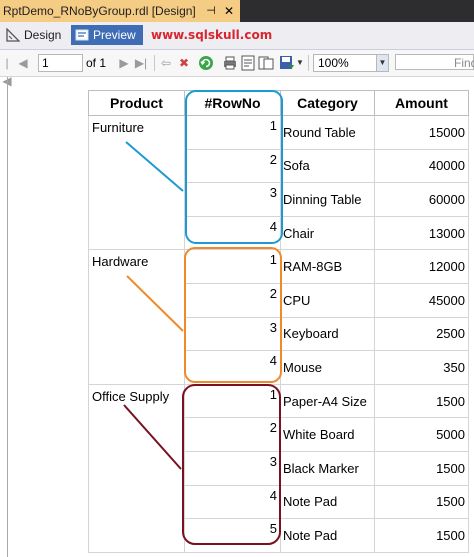  What do you see at coordinates (327, 300) in the screenshot?
I see `category-cell: CPU` at bounding box center [327, 300].